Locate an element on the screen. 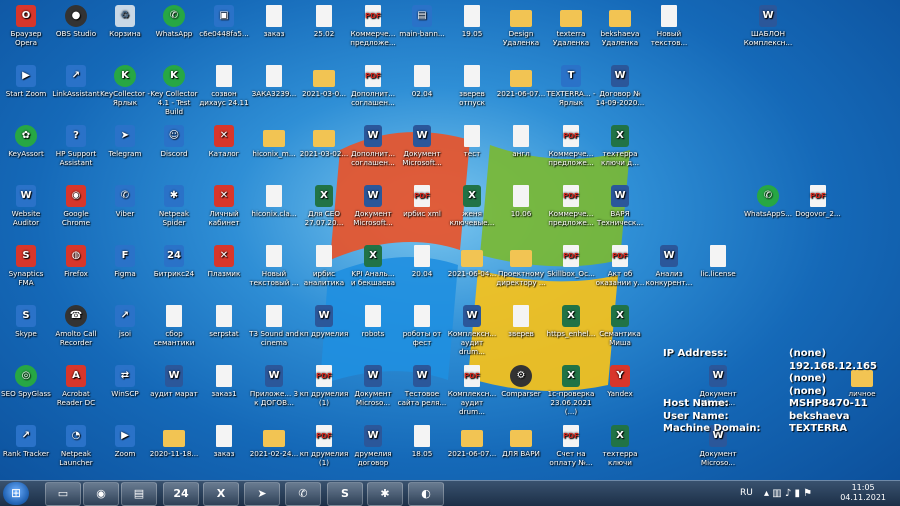  chevron-up-icon: ▴ is located at coordinates (766, 493).